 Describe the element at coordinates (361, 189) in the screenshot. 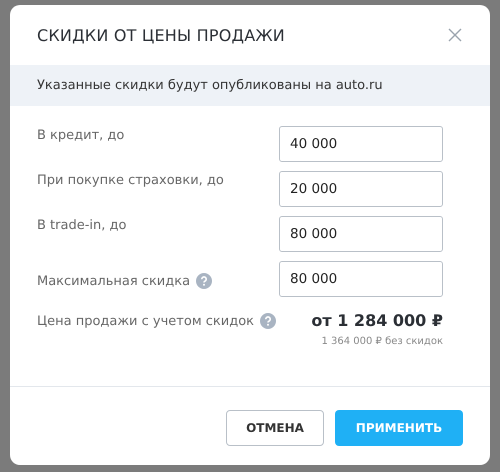

I see `input-field: 20 000` at that location.